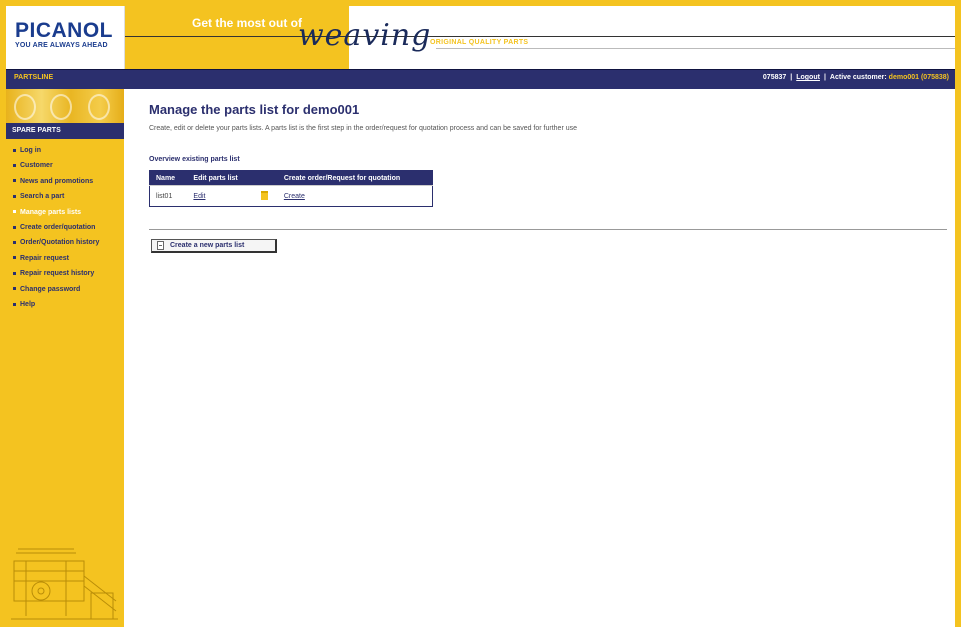  Describe the element at coordinates (65, 154) in the screenshot. I see `sidebar-item-log-in: Log in` at that location.